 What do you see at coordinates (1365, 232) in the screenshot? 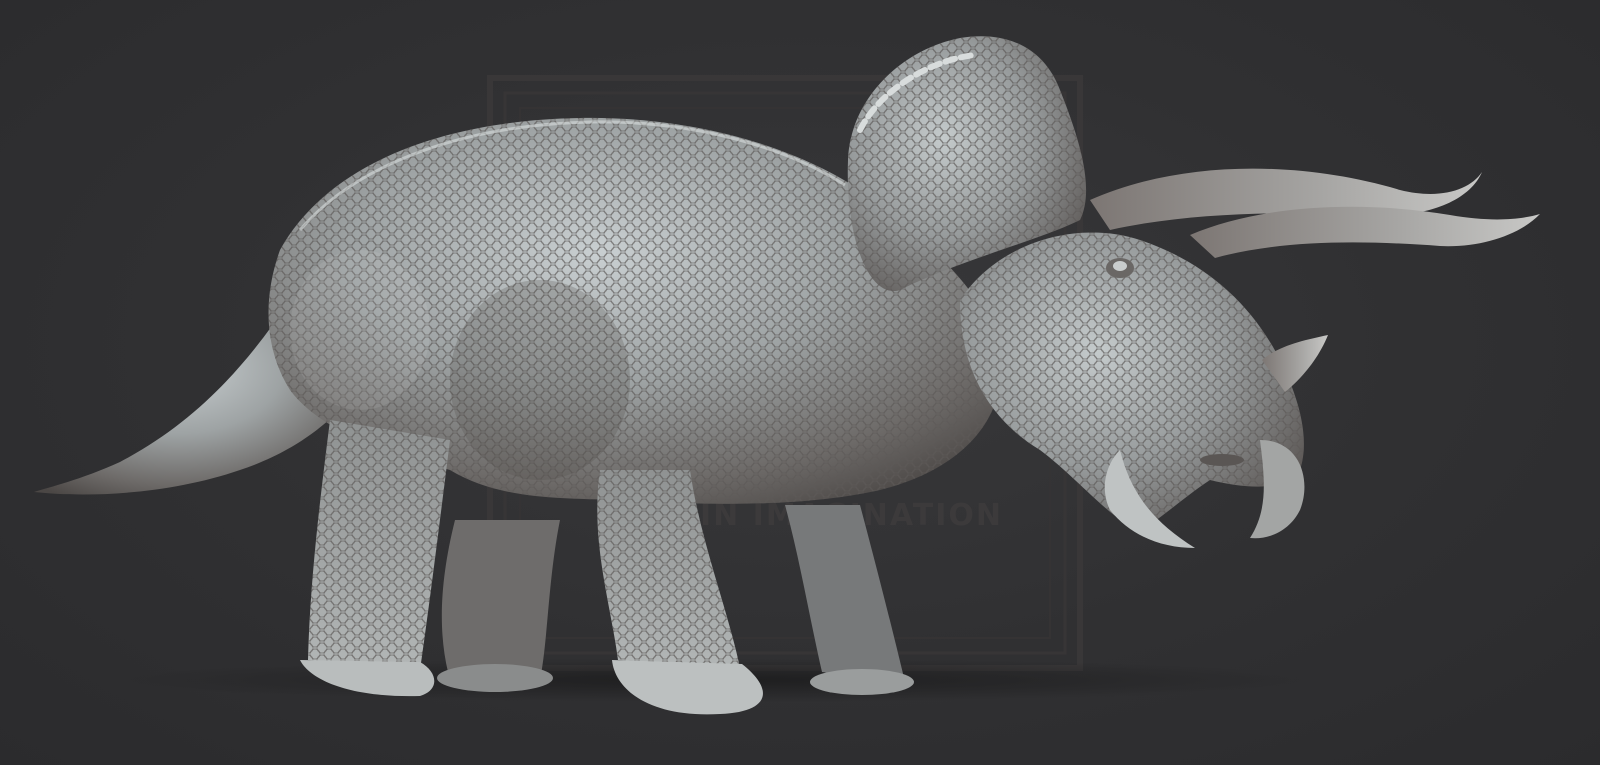
I see `brow-horn-near` at bounding box center [1365, 232].